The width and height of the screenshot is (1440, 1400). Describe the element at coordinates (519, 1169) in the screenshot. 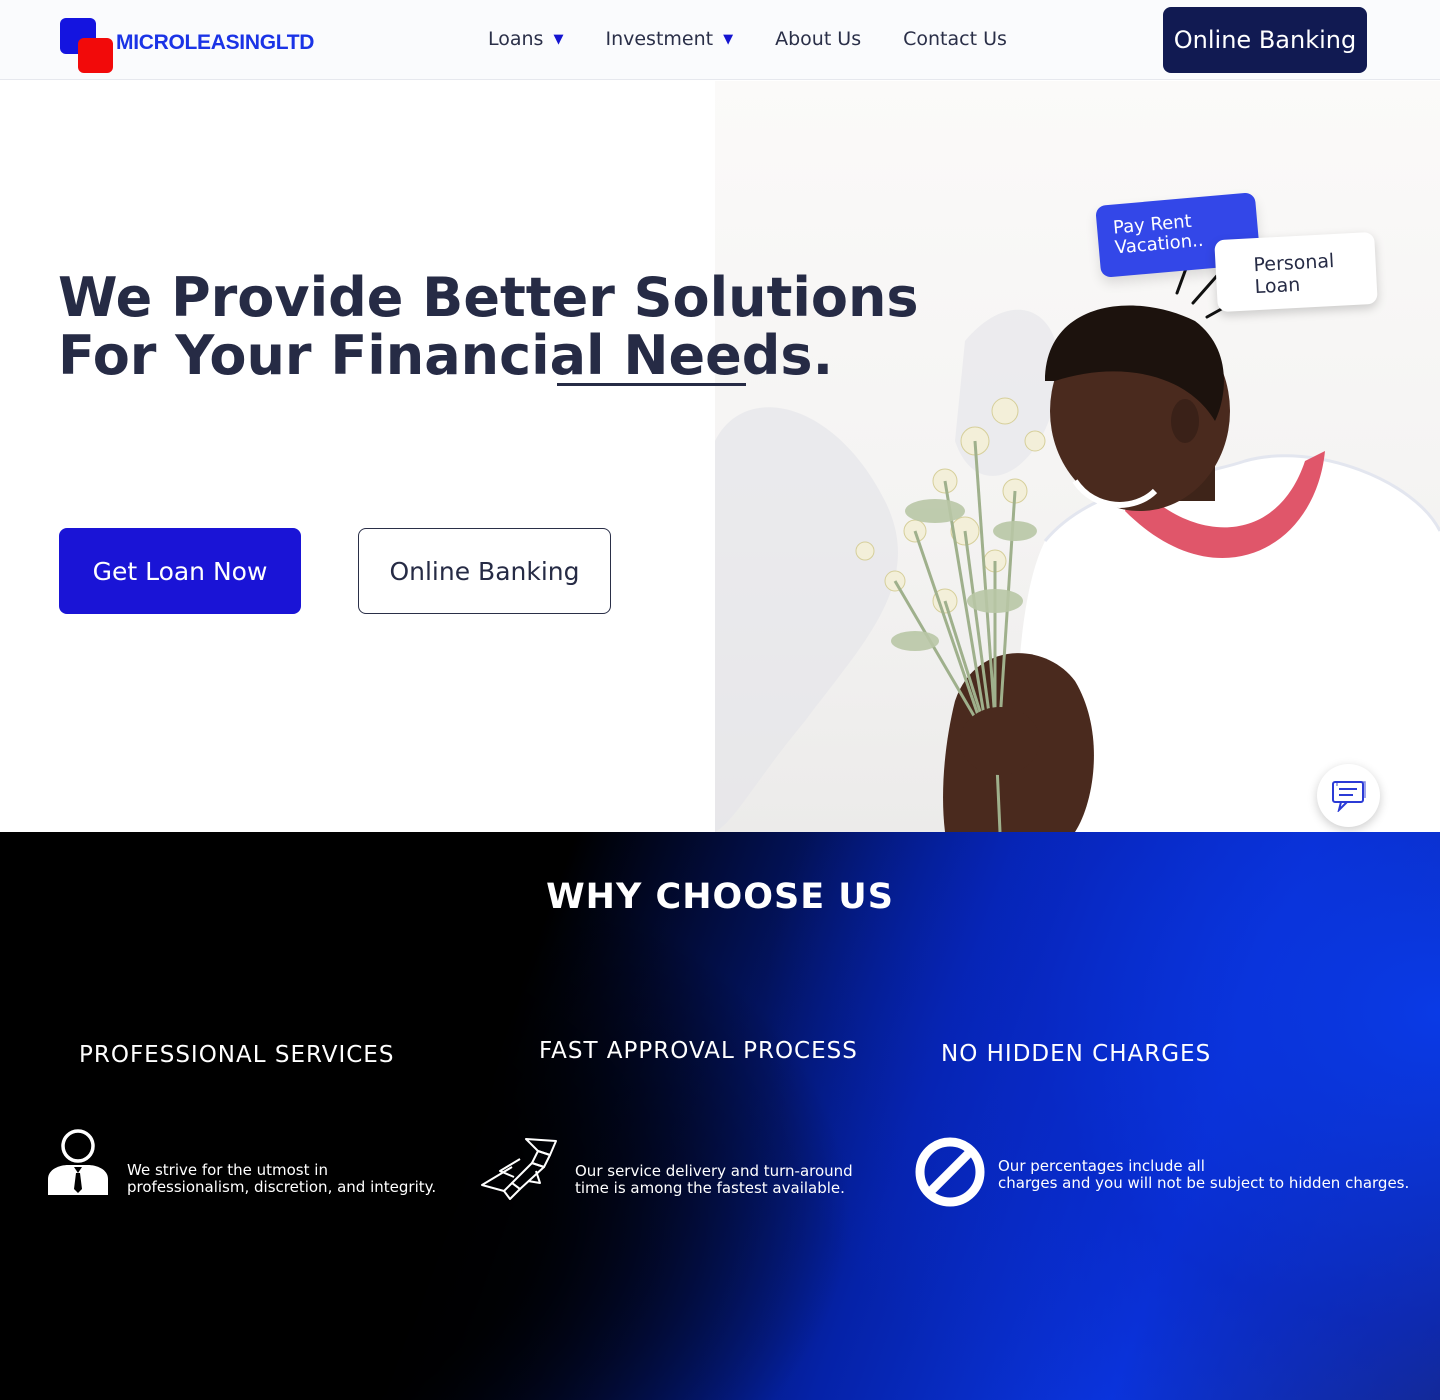

I see `rocket-icon` at that location.